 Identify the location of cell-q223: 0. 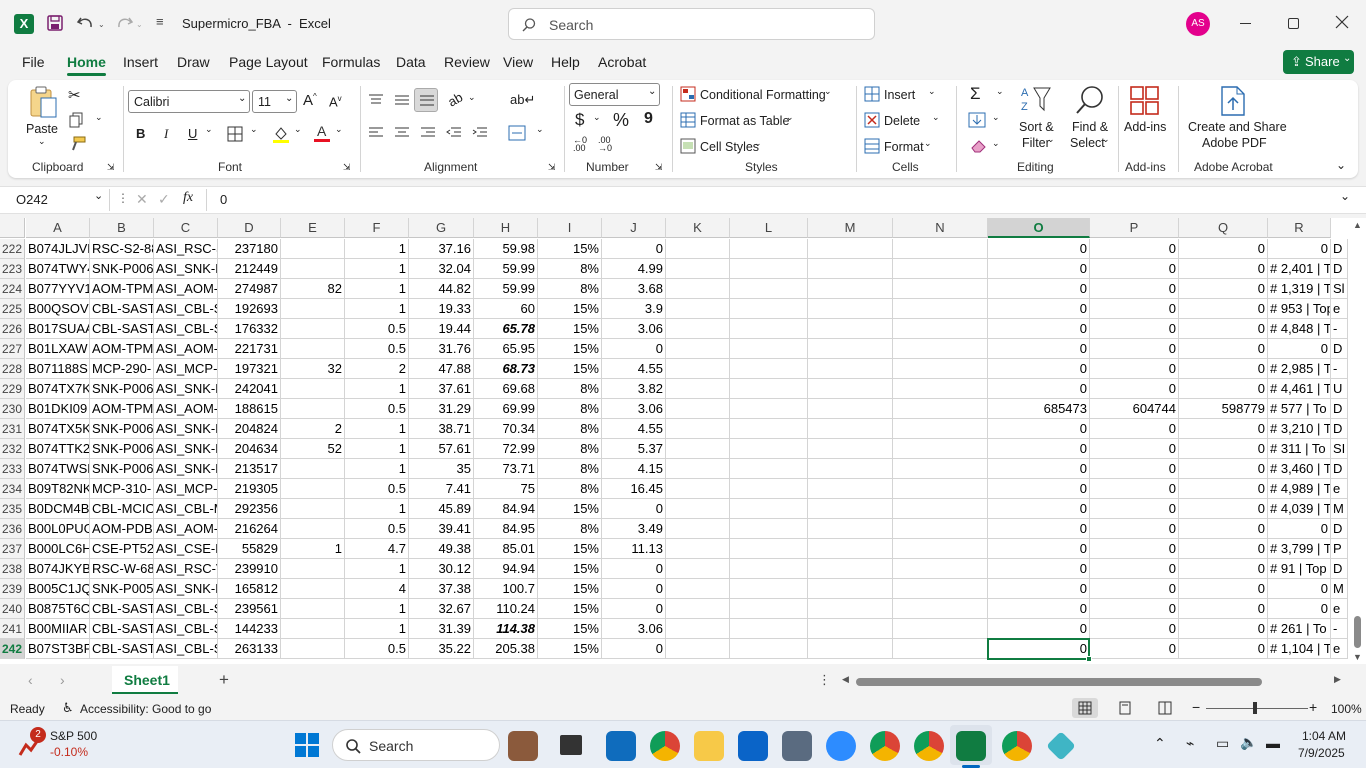
(1223, 269).